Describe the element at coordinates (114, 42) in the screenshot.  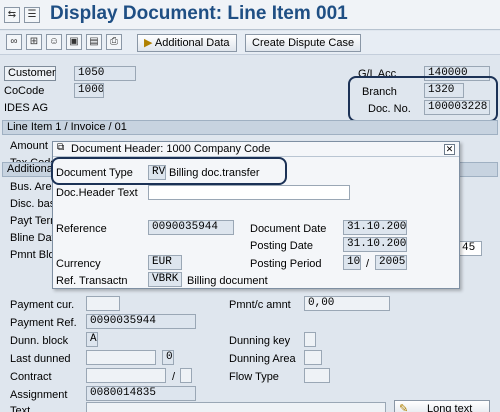
I see `print-icon: ⎙` at that location.